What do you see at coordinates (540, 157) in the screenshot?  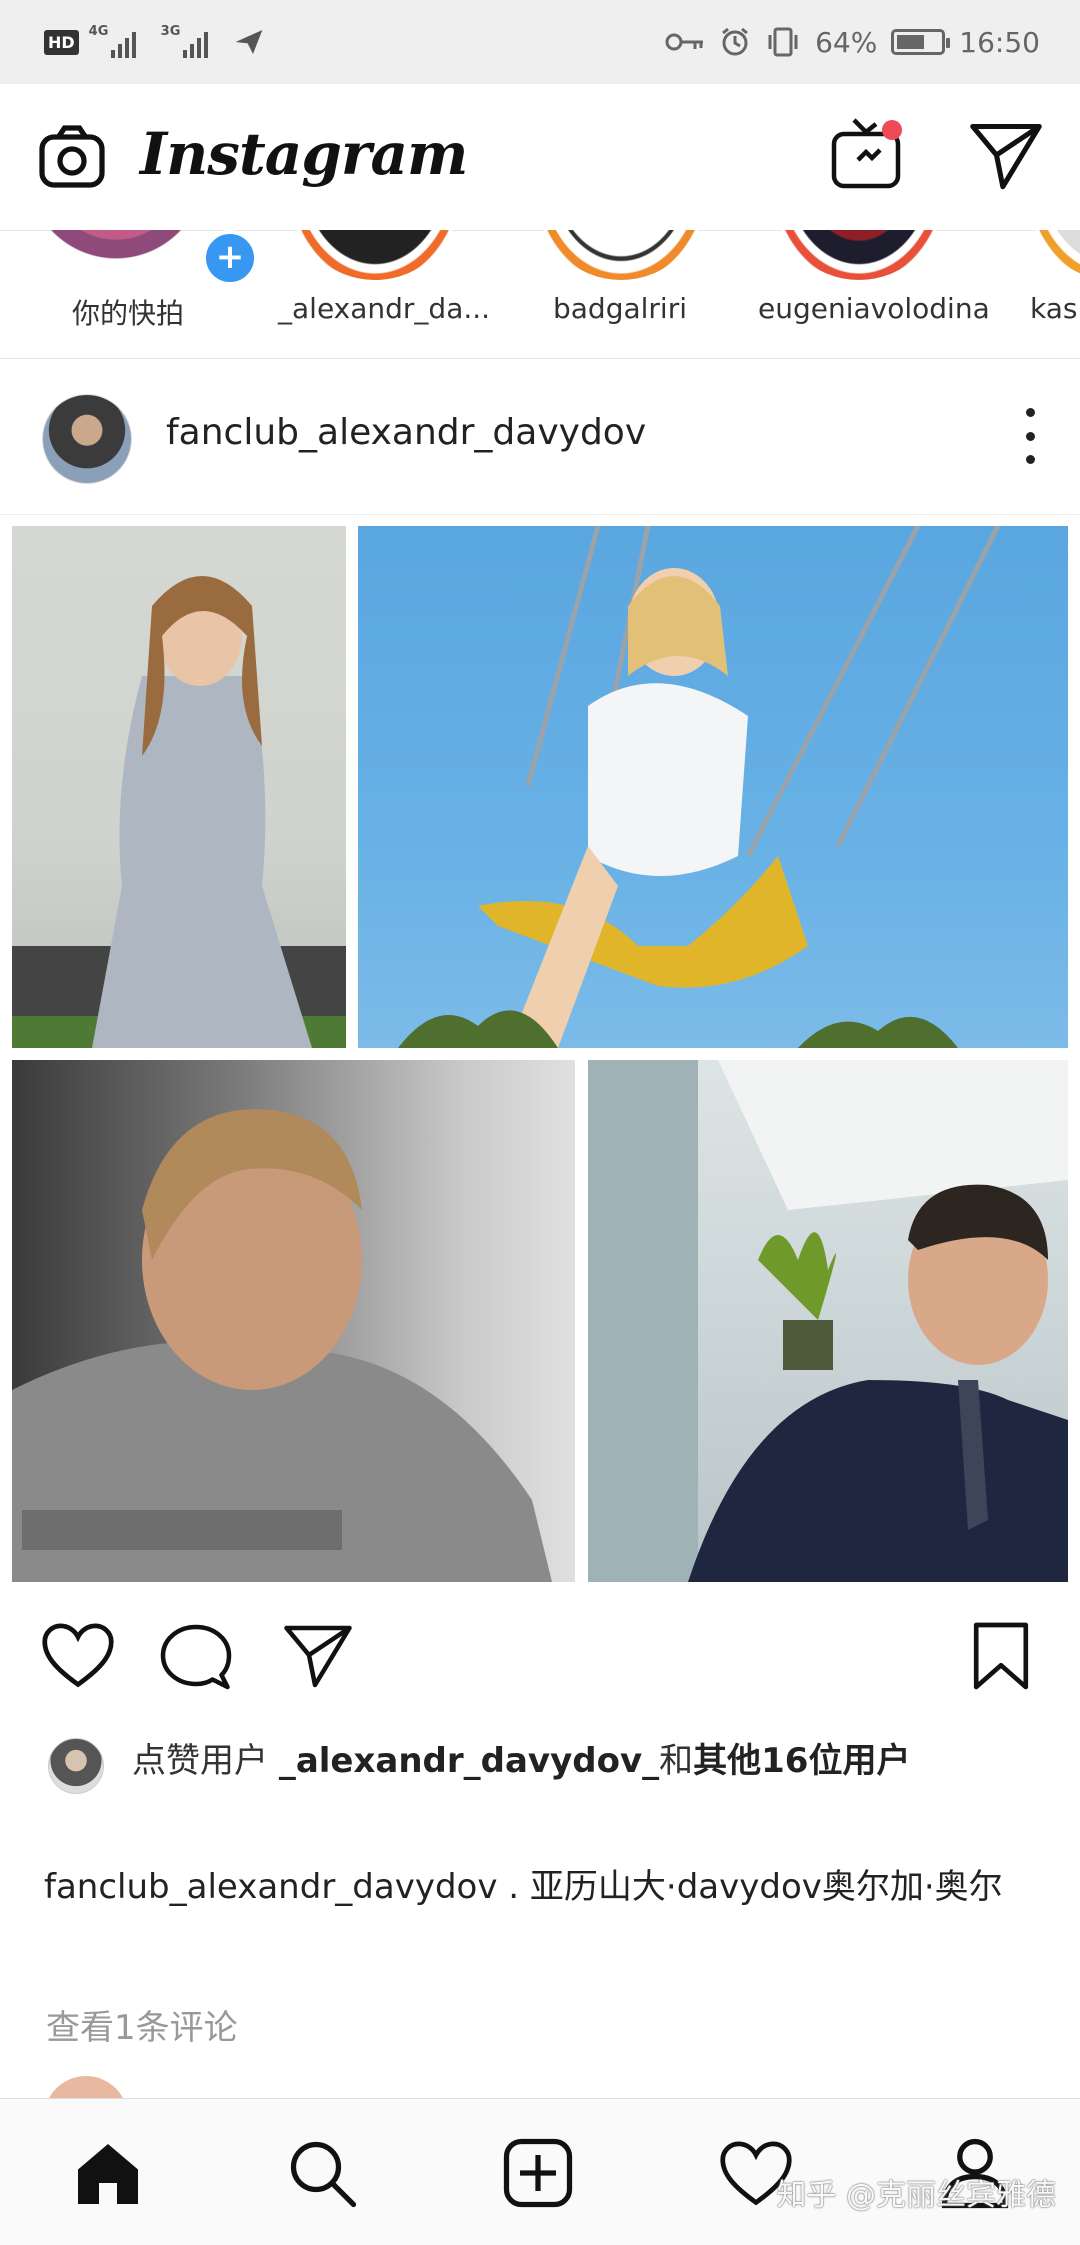 I see `app-header: Instagram` at bounding box center [540, 157].